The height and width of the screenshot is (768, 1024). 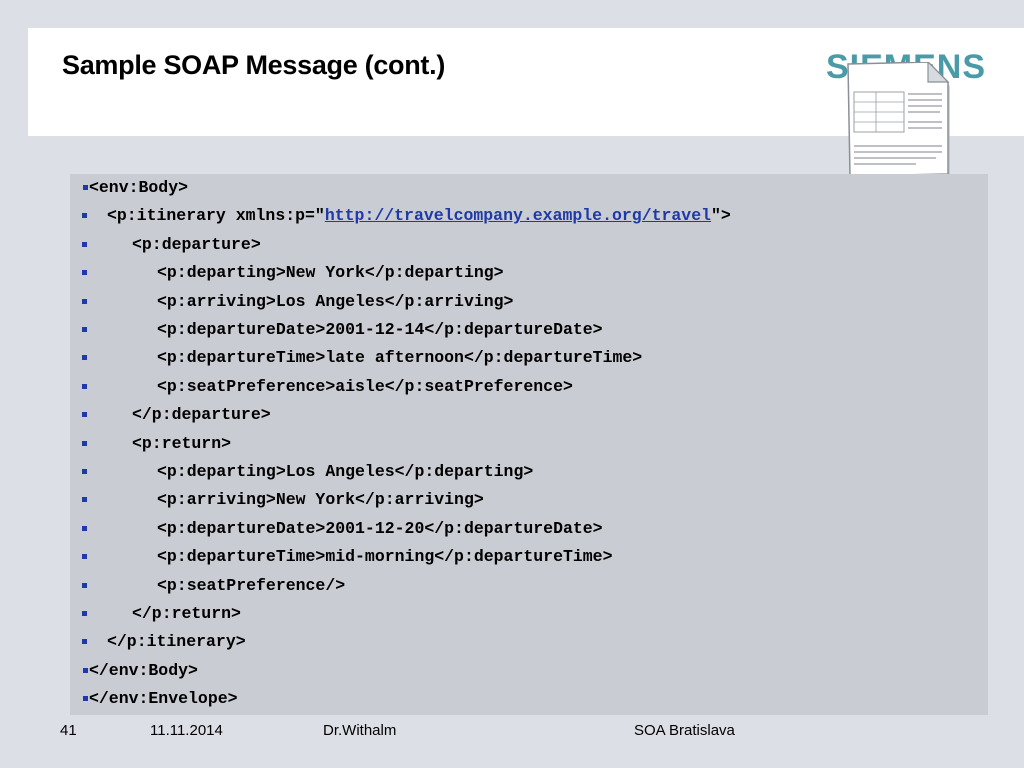 I want to click on code-line-text: <p:arriving>Los Angeles</p:arriving>, so click(x=335, y=301).